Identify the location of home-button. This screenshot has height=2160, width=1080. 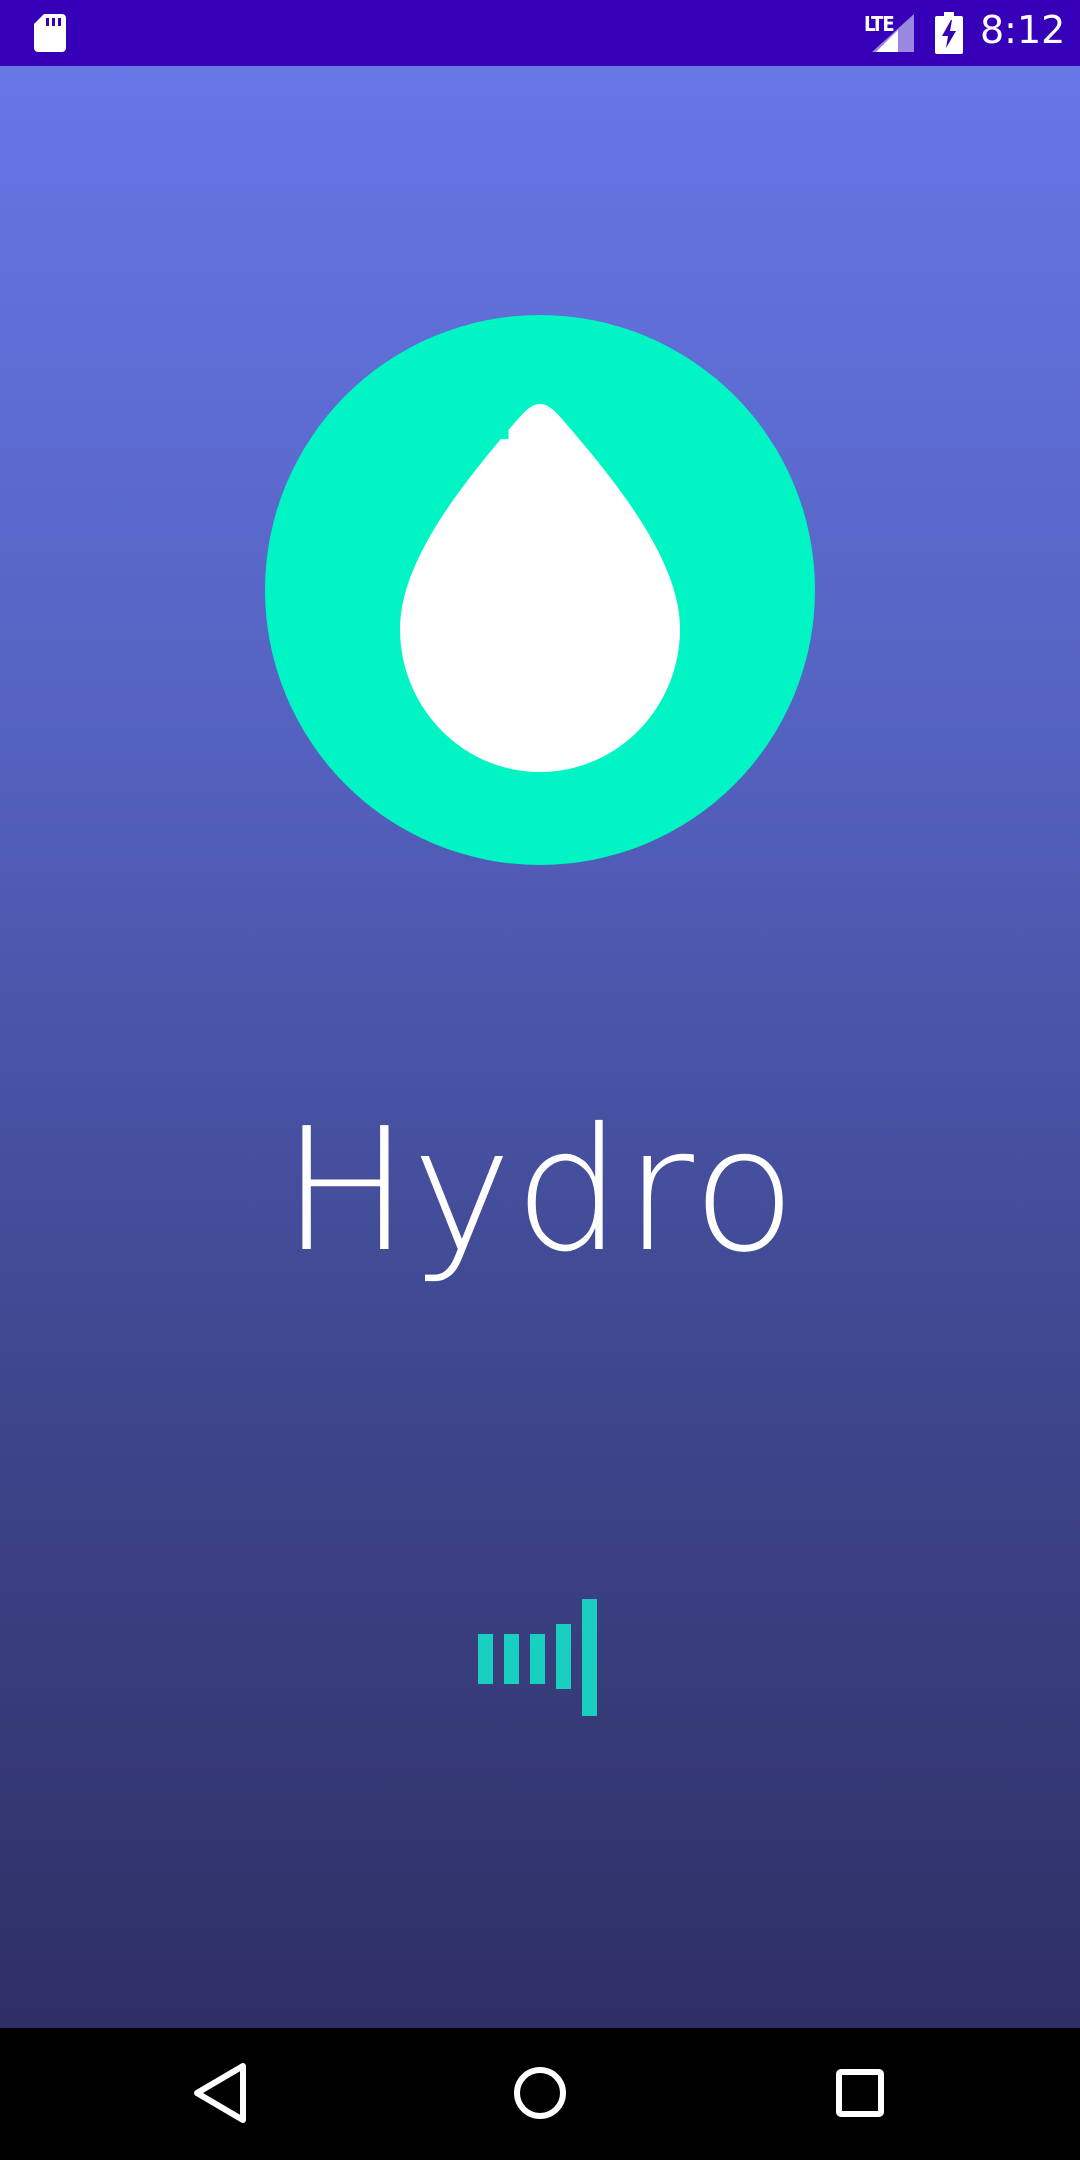
(540, 2093).